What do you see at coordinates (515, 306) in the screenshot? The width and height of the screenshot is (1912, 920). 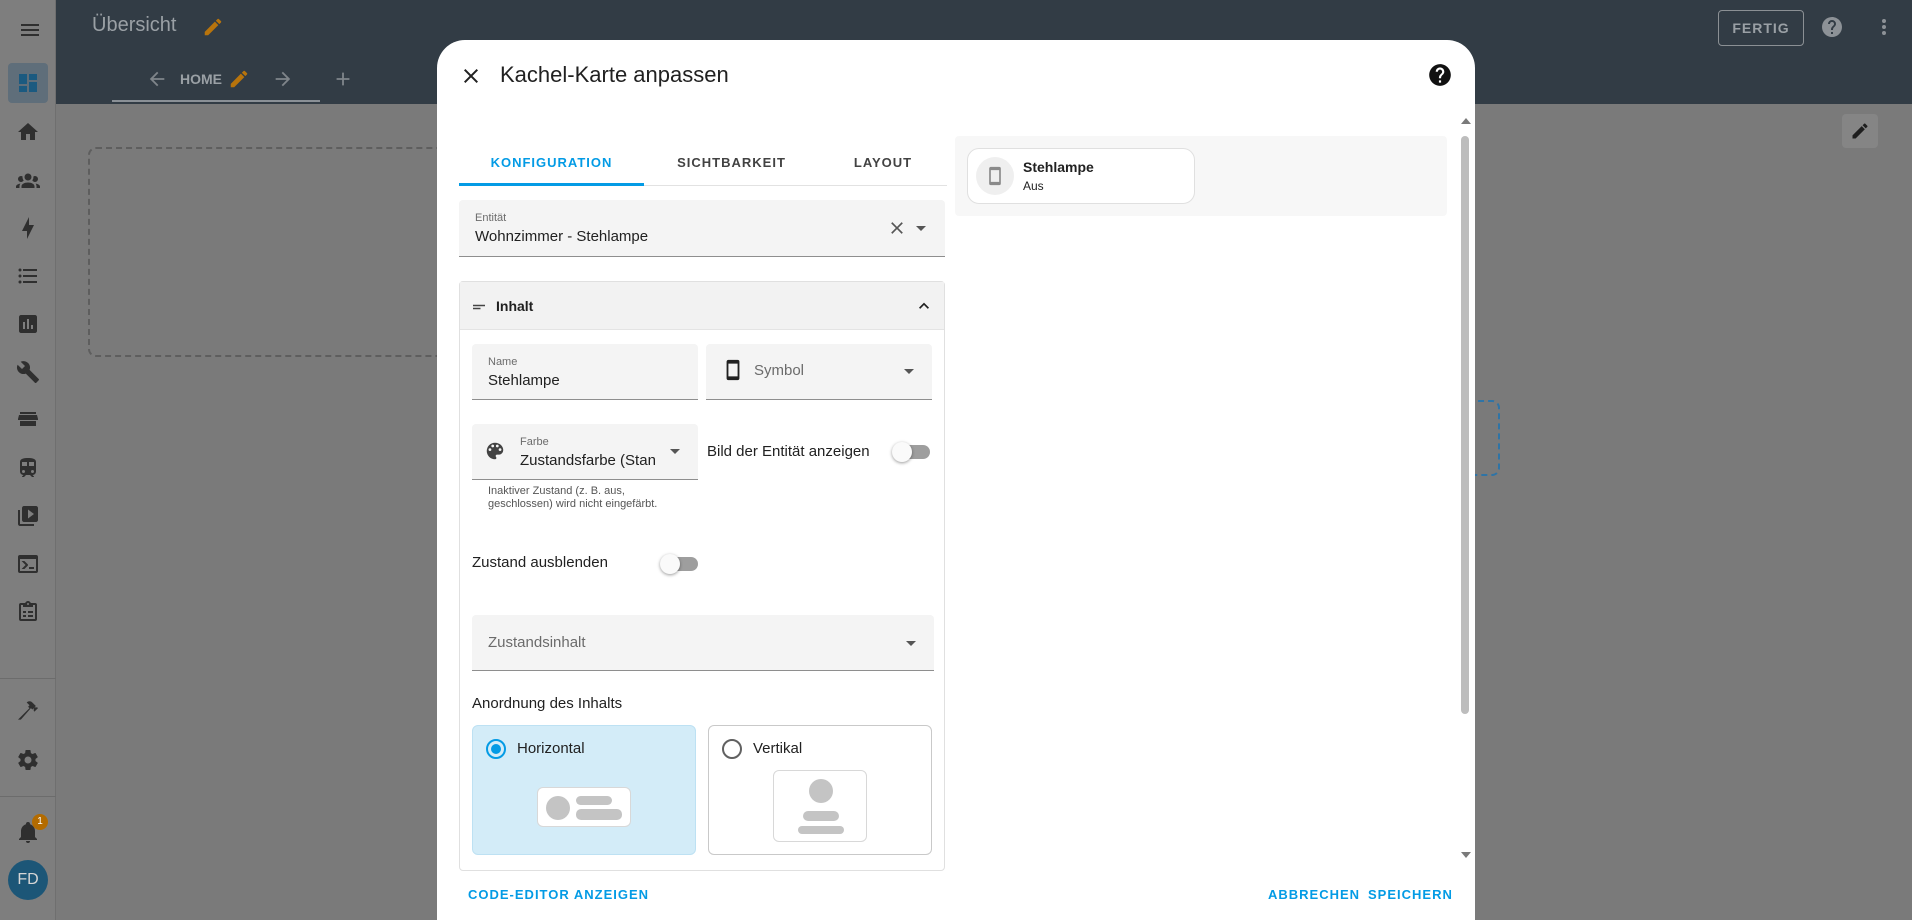 I see `content-expander-title: Inhalt` at bounding box center [515, 306].